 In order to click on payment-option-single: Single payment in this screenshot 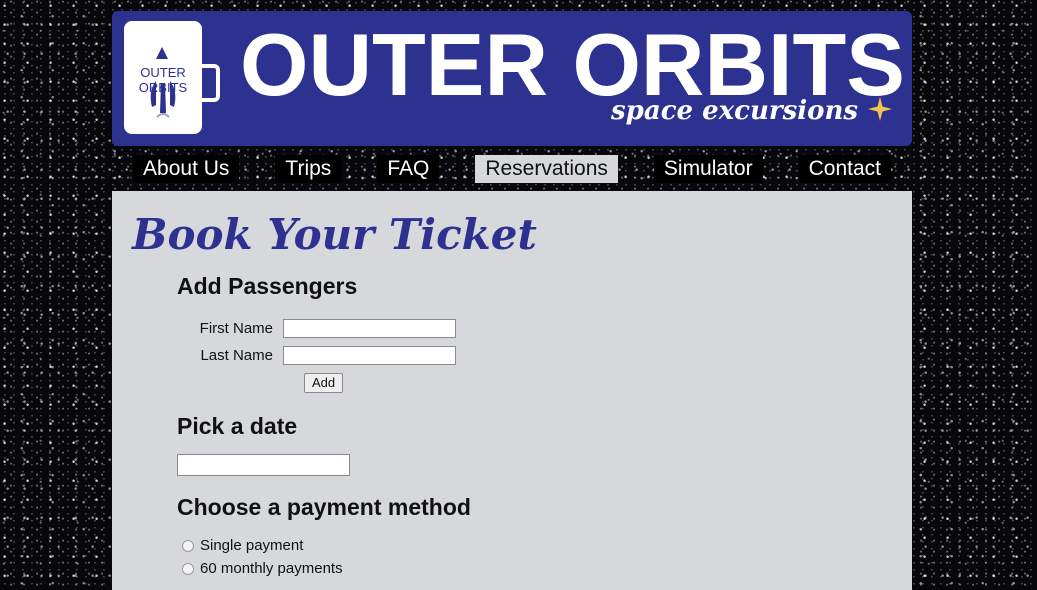, I will do `click(242, 546)`.